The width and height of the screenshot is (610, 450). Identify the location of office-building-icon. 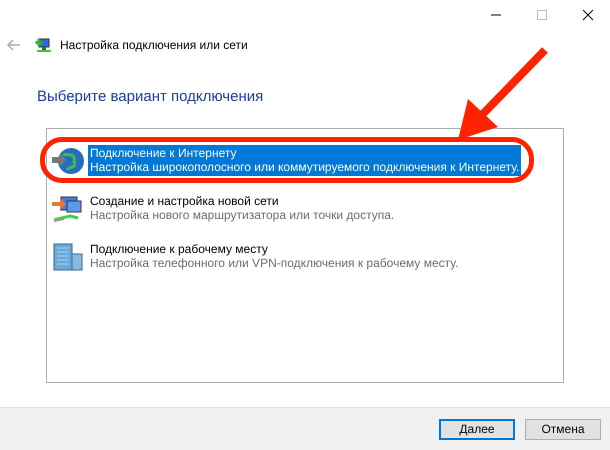
(68, 257).